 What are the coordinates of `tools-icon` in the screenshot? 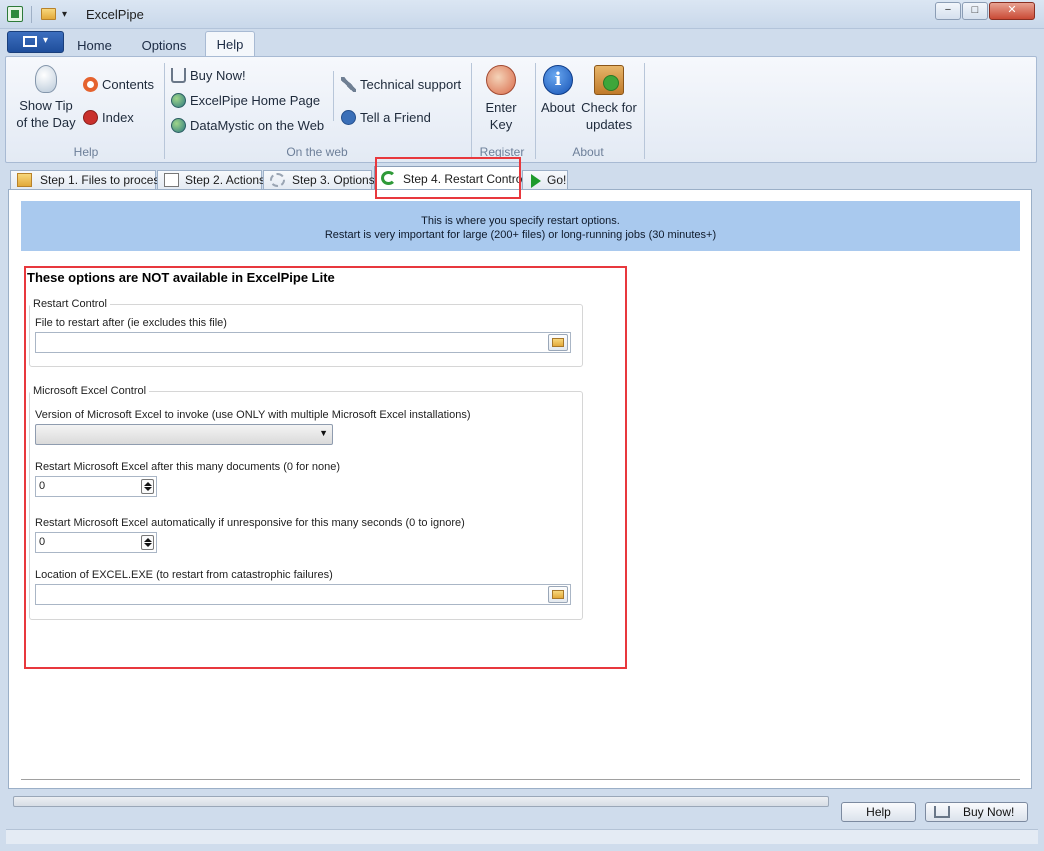 It's located at (348, 84).